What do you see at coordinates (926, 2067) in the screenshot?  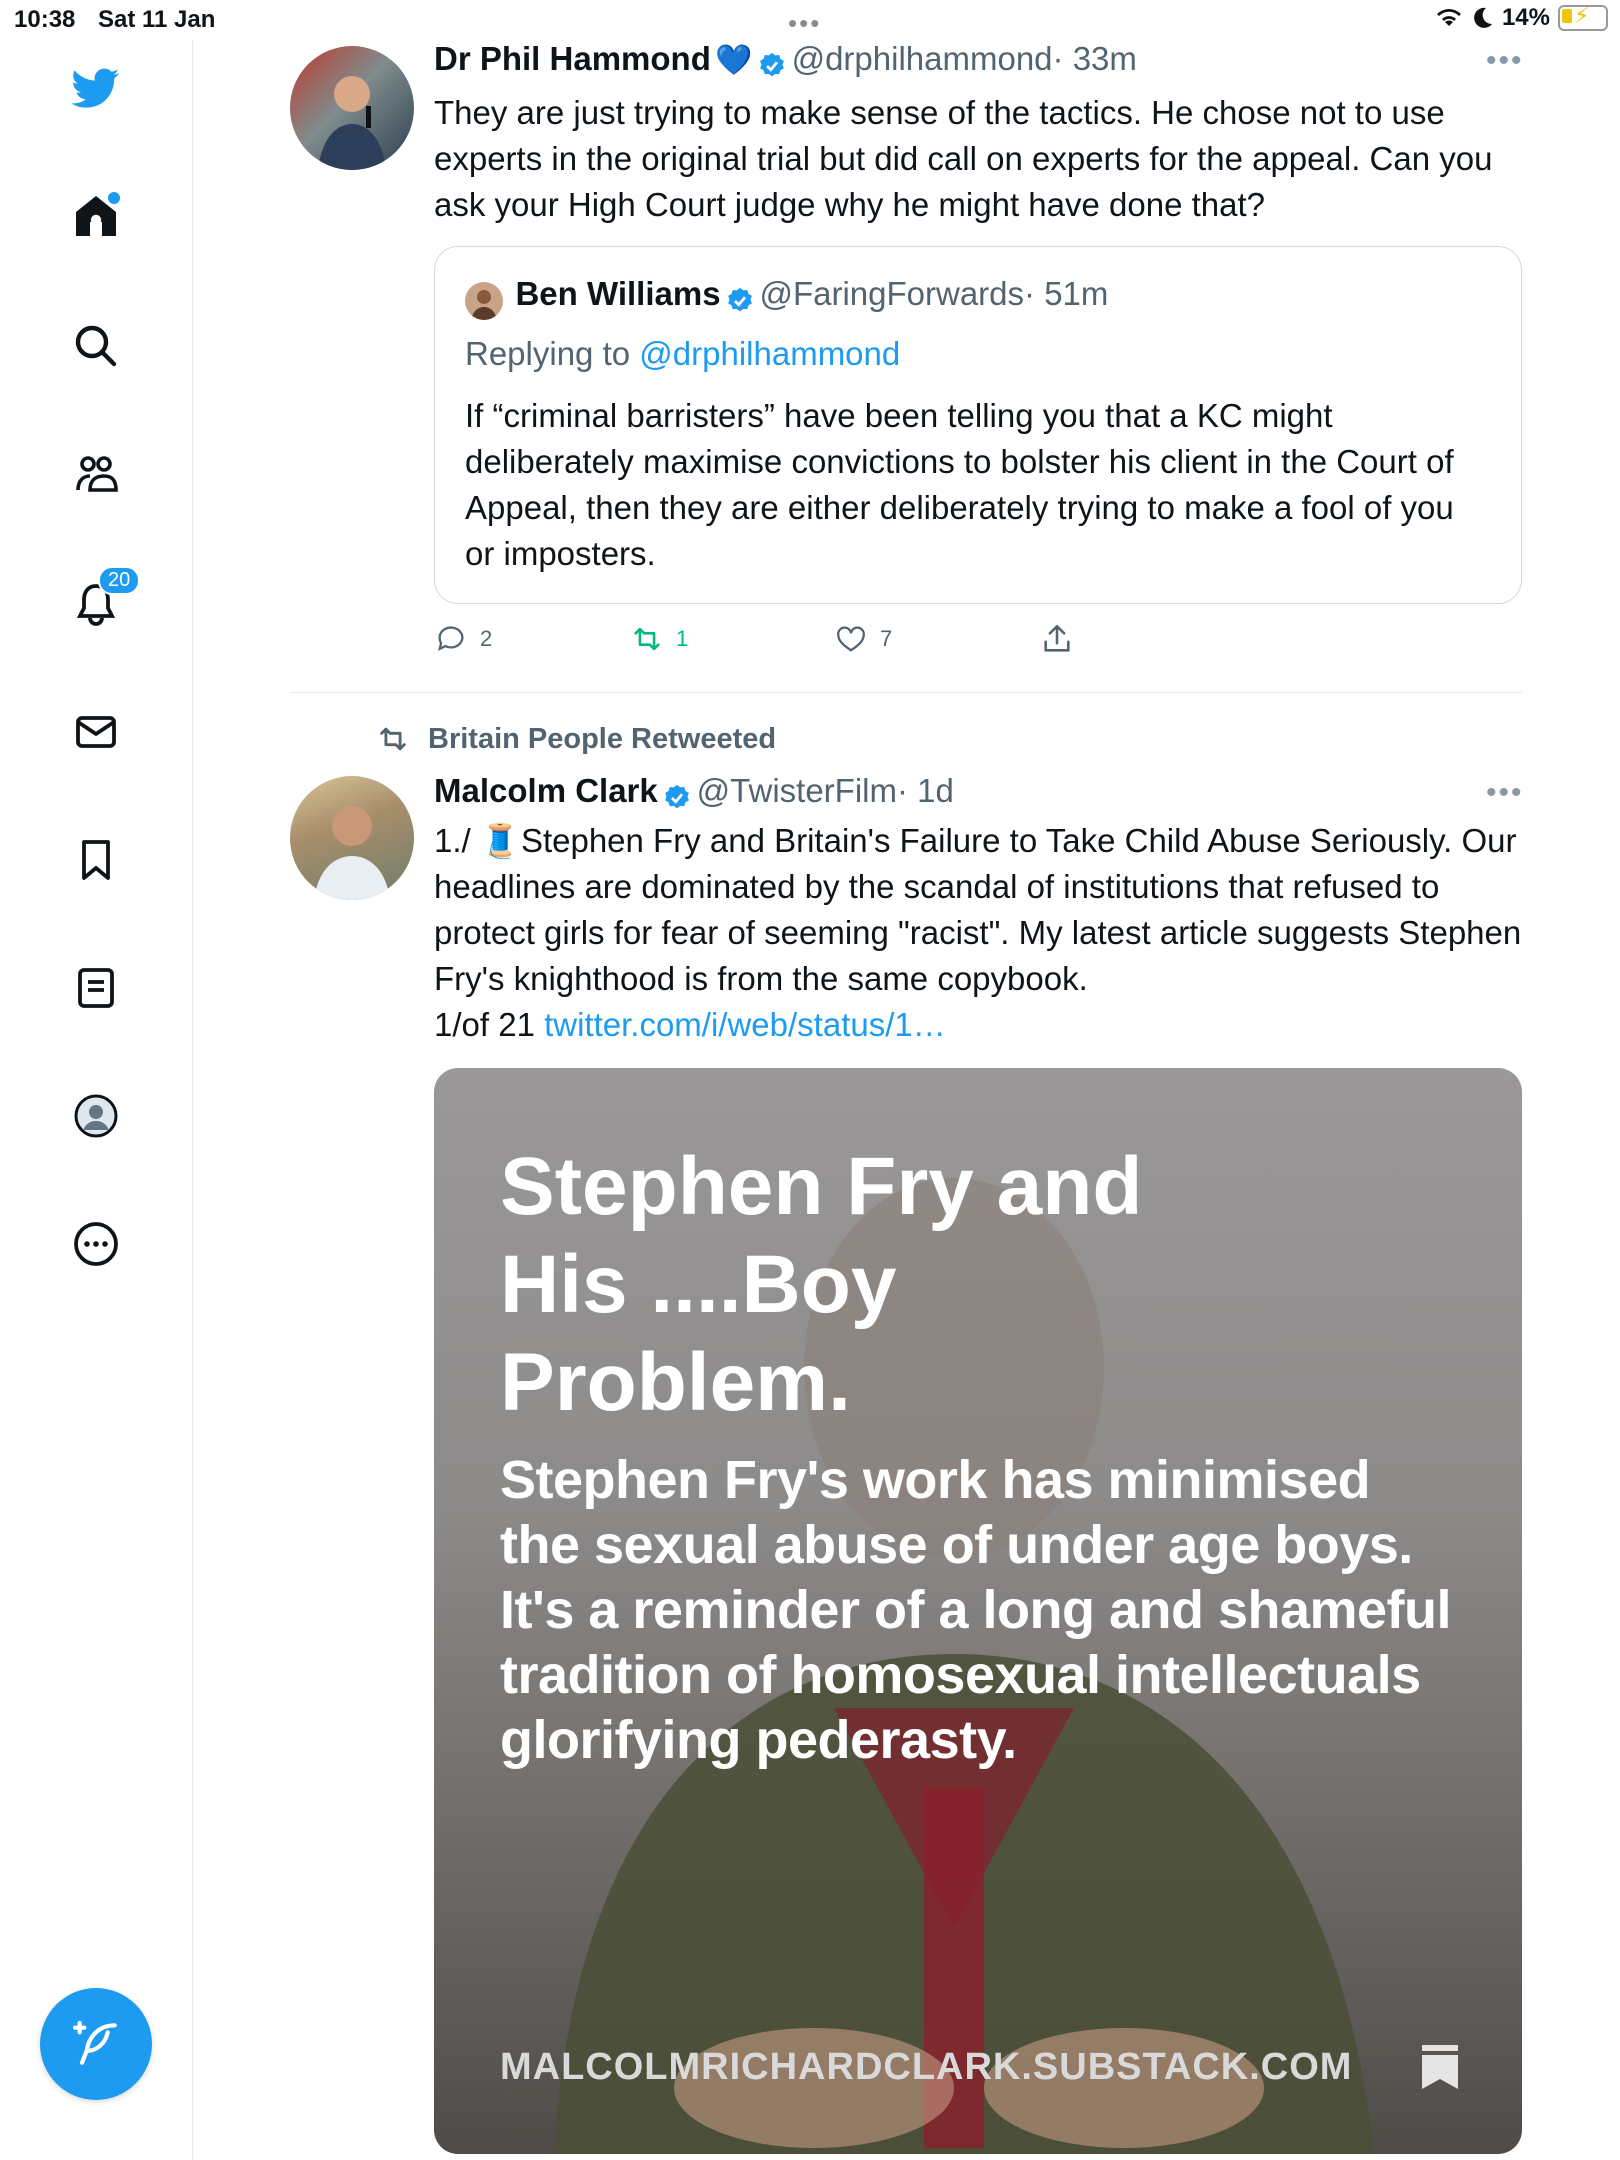 I see `card-domain: MALCOLMRICHARDCLARK.SUBSTACK.COM` at bounding box center [926, 2067].